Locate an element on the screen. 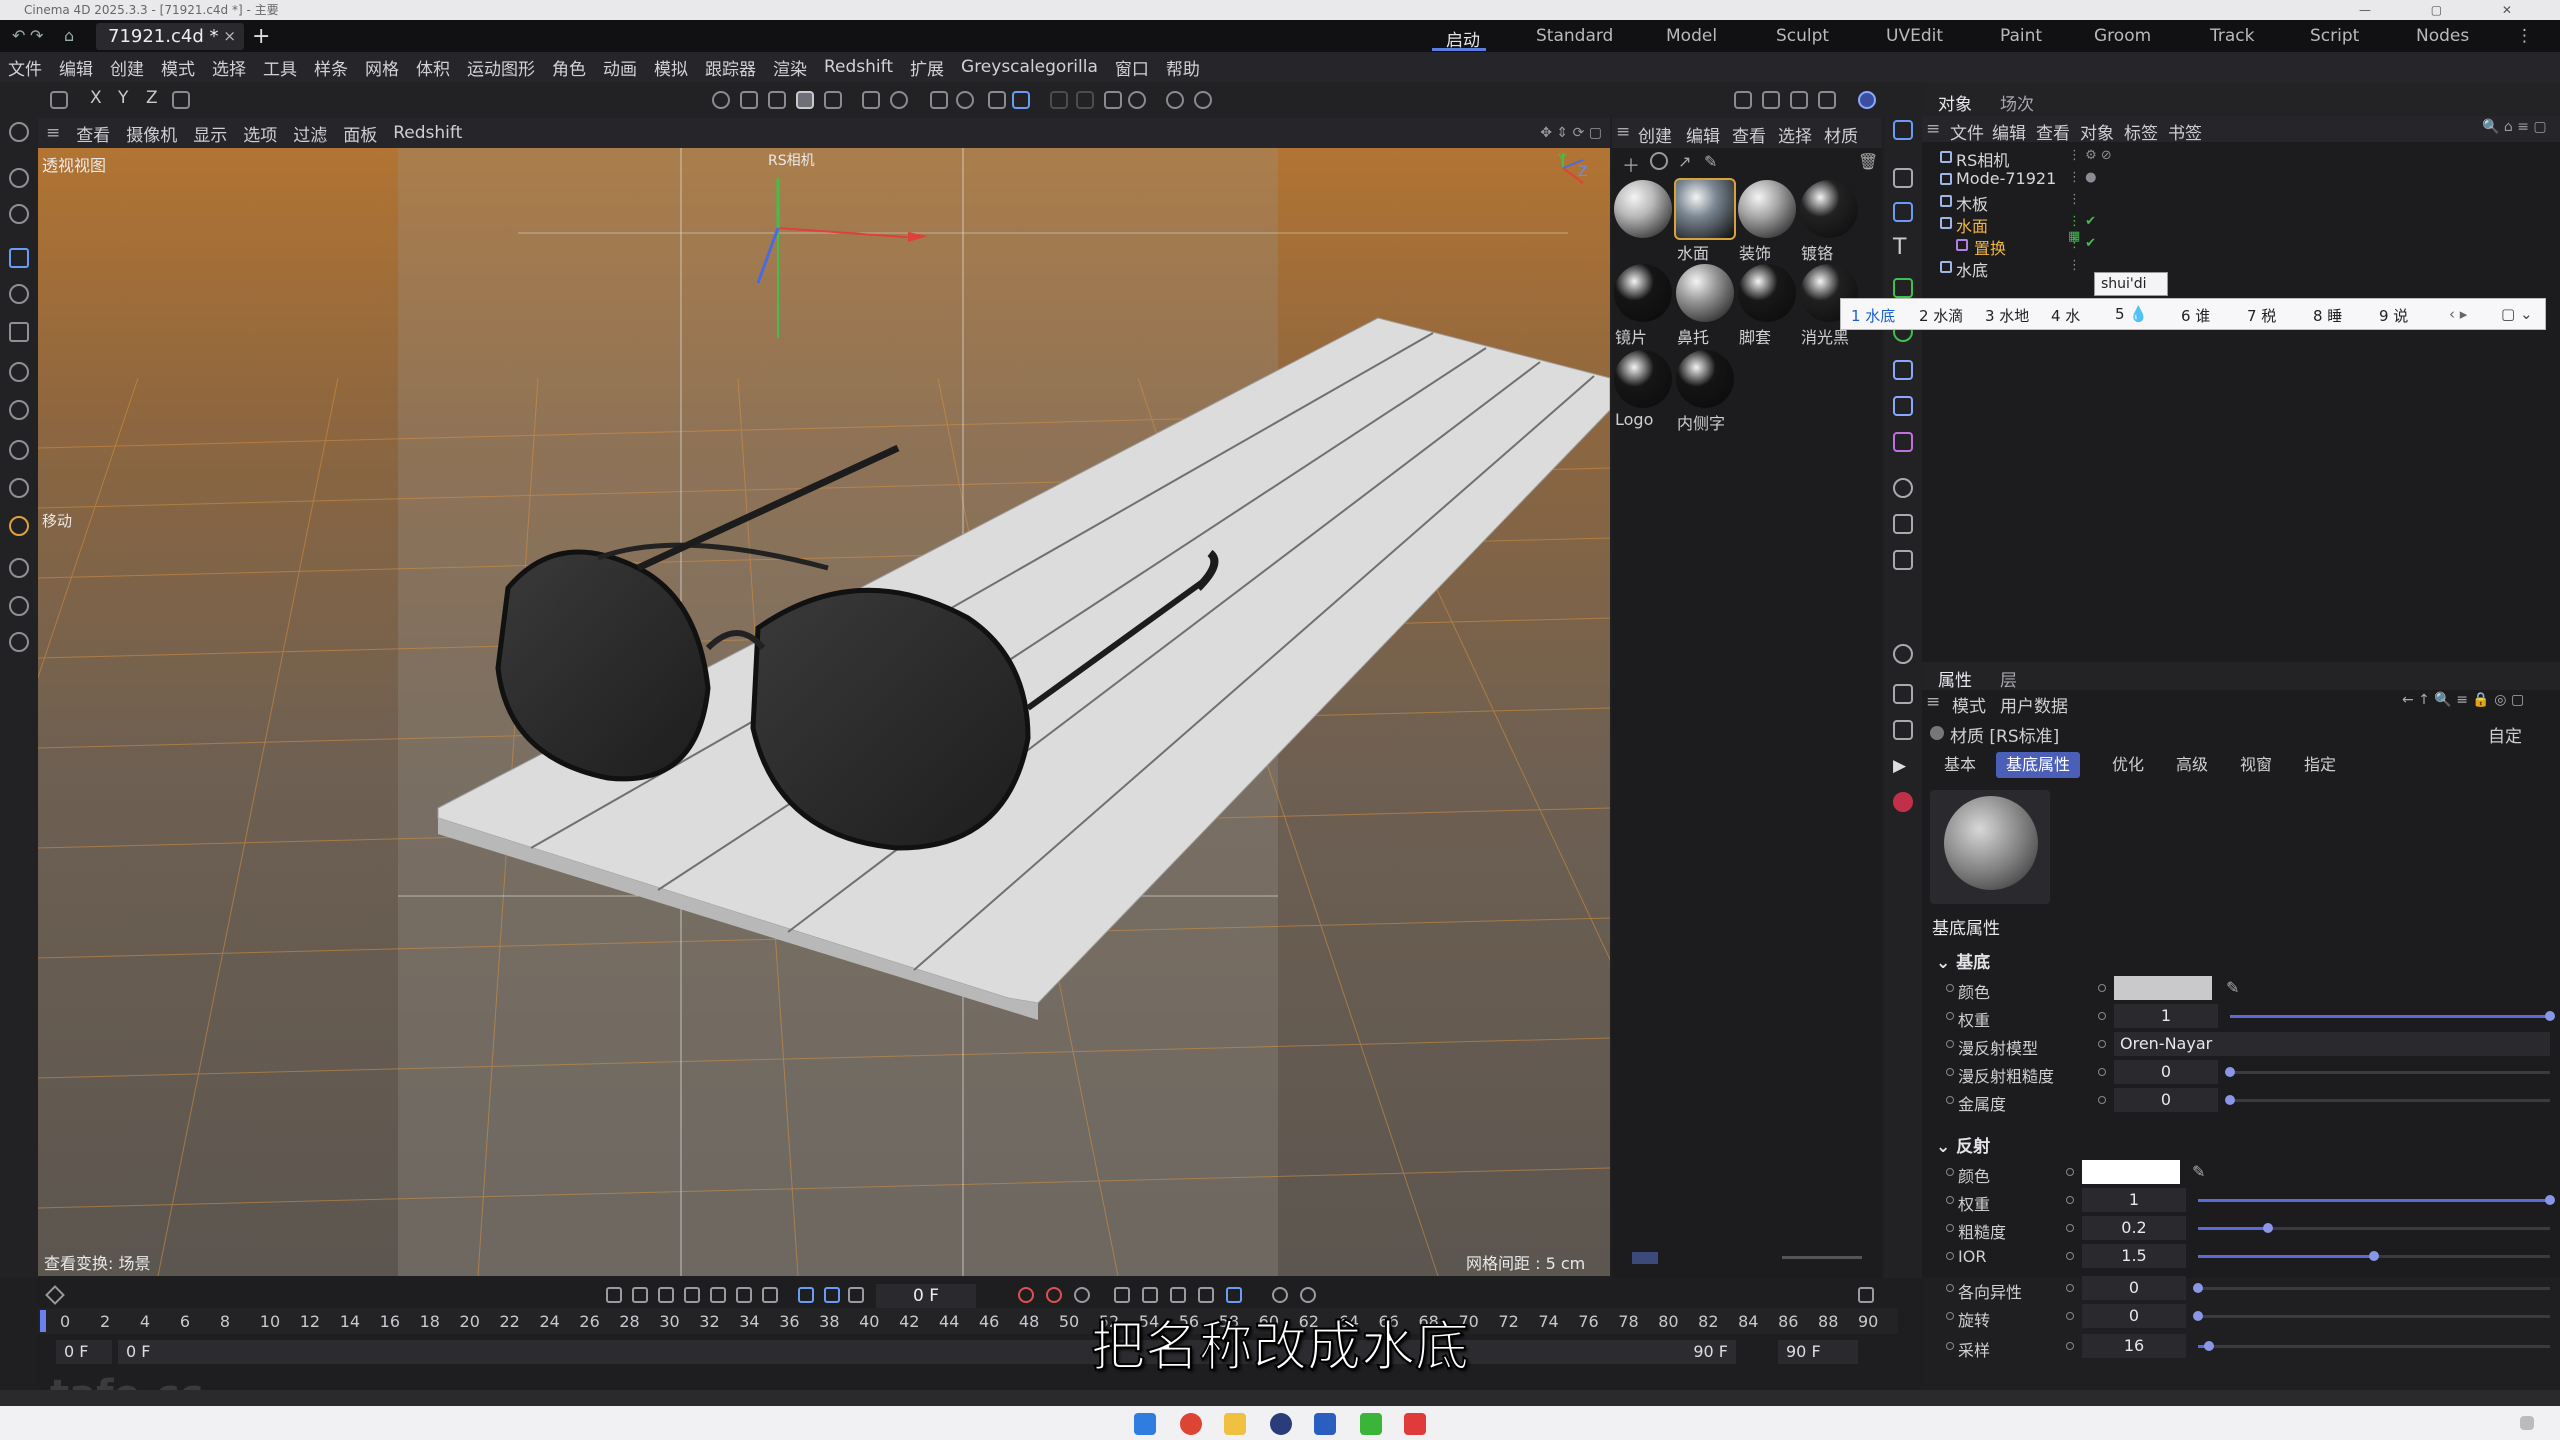  layout-tab-standard: Standard is located at coordinates (1574, 36).